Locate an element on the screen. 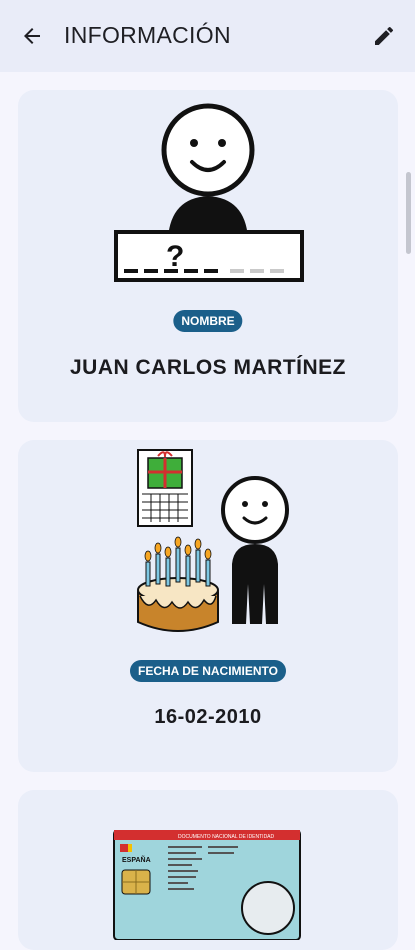  scrollbar is located at coordinates (410, 486).